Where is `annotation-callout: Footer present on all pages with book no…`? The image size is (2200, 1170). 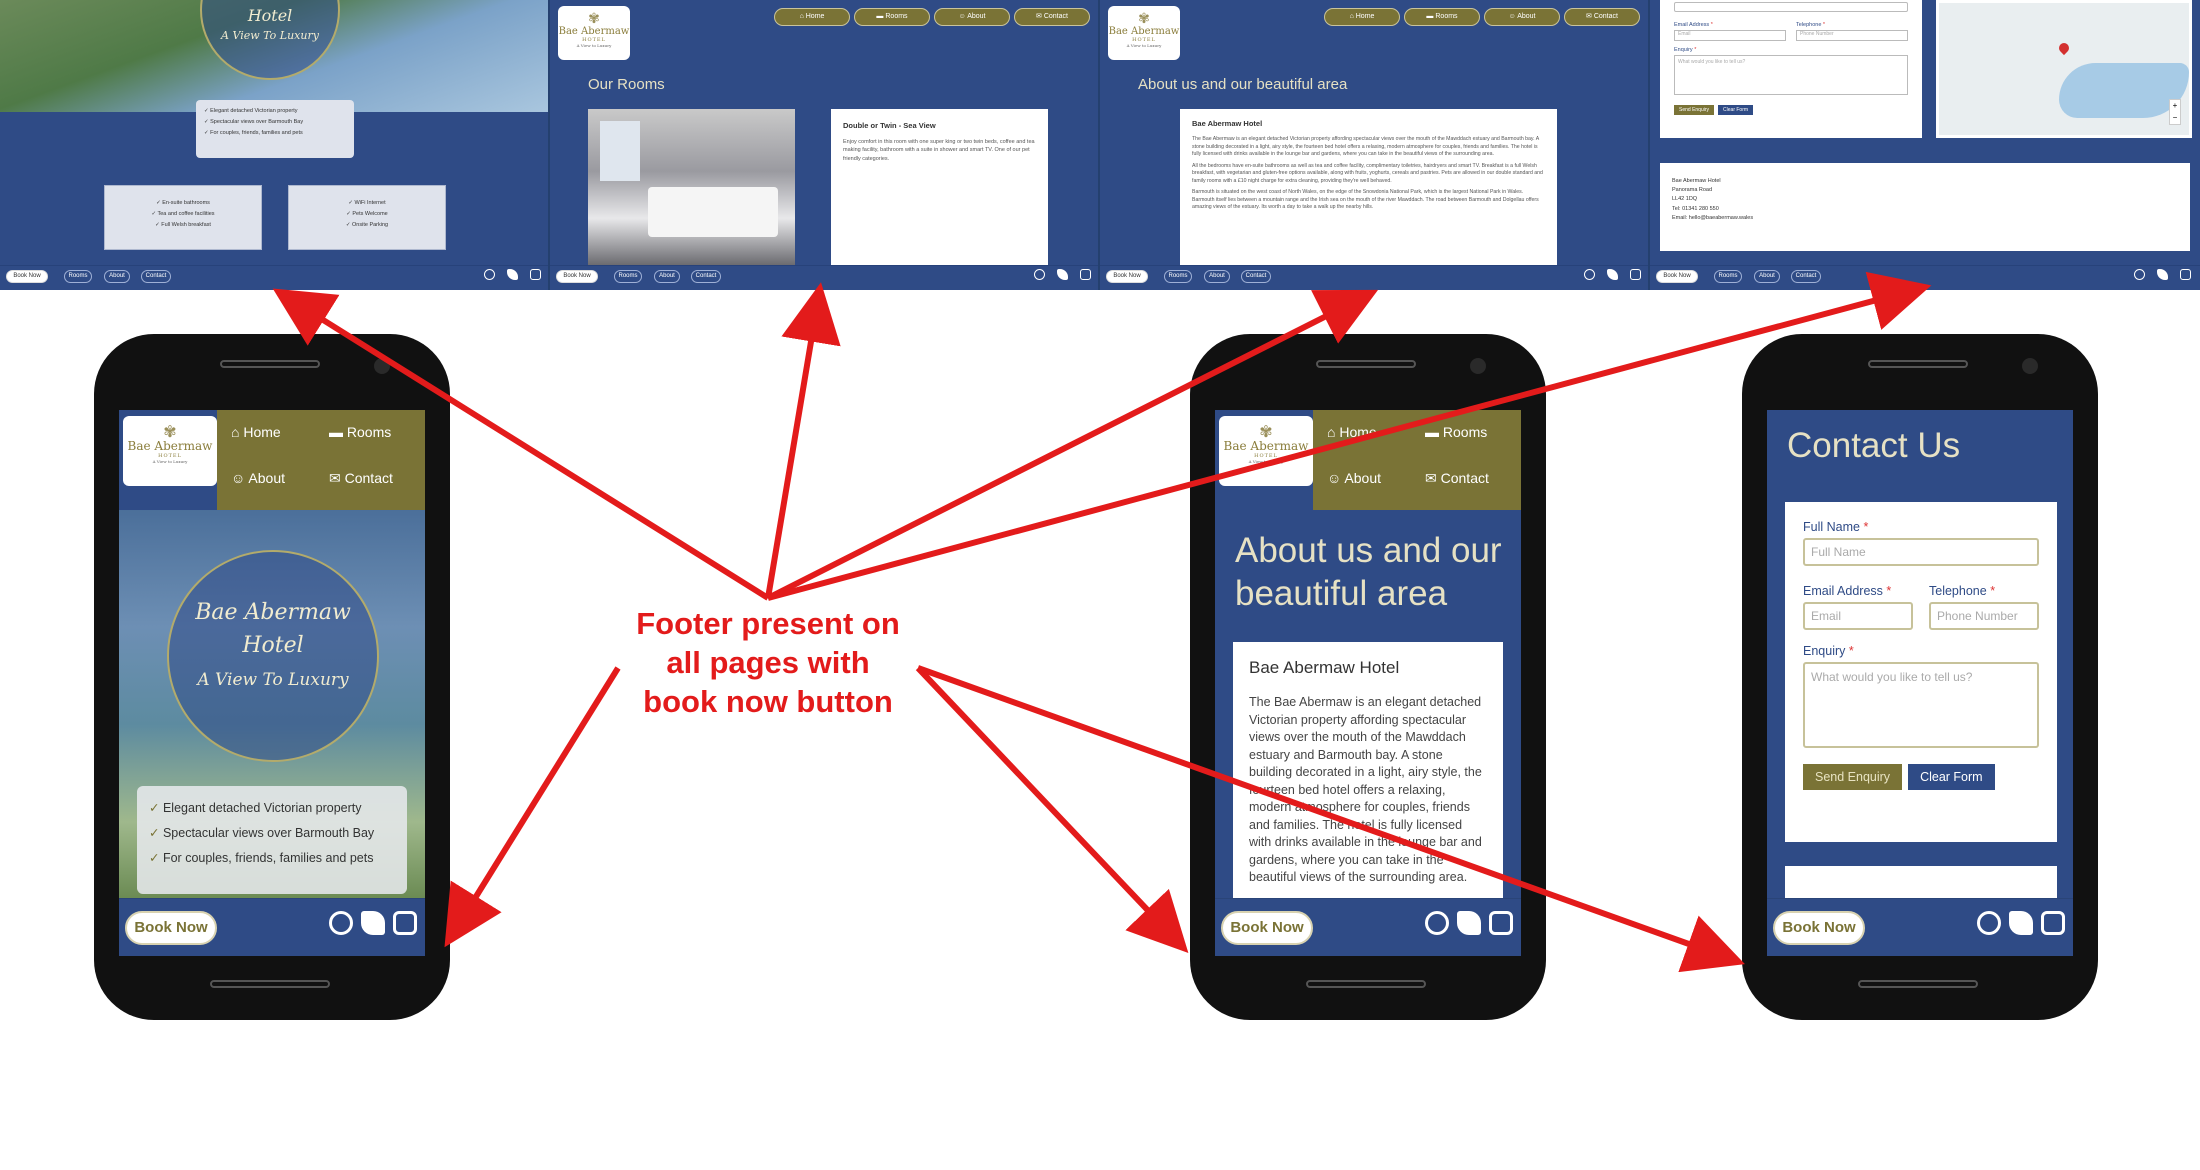
annotation-callout: Footer present on all pages with book no… is located at coordinates (768, 663).